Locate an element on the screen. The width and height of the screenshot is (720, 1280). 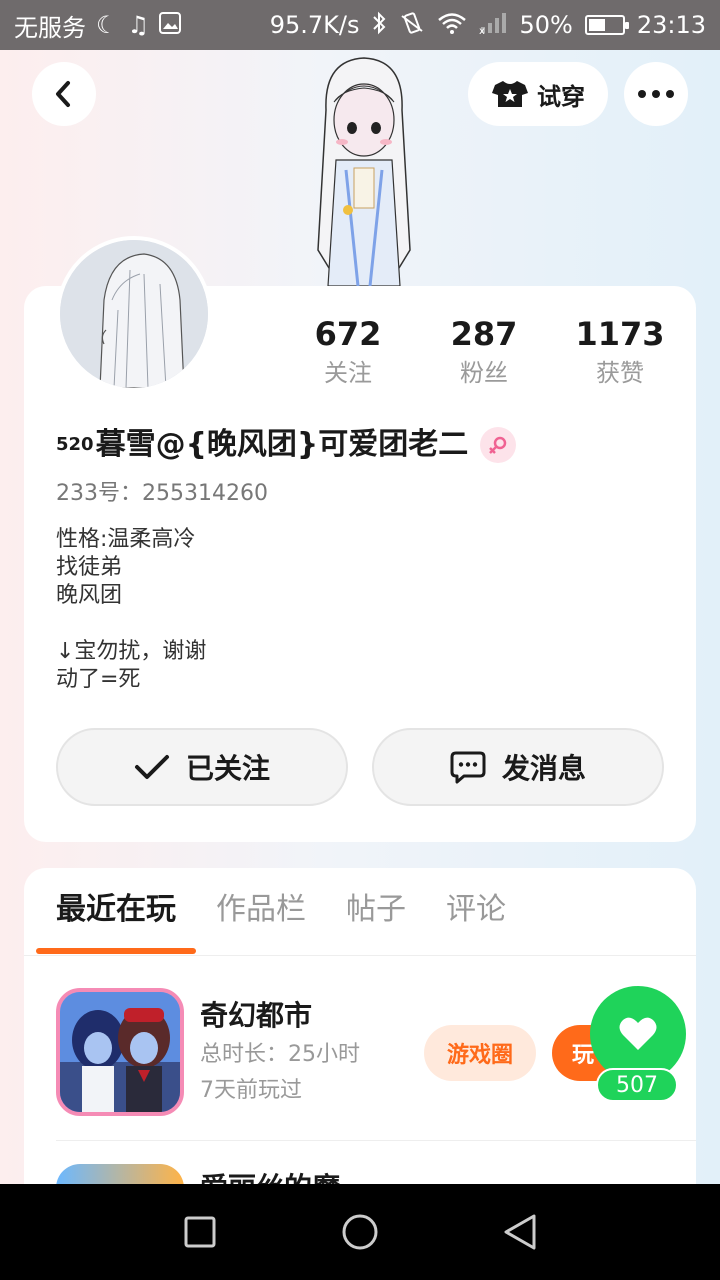
nickname-prefix: 520 is located at coordinates (75, 444).